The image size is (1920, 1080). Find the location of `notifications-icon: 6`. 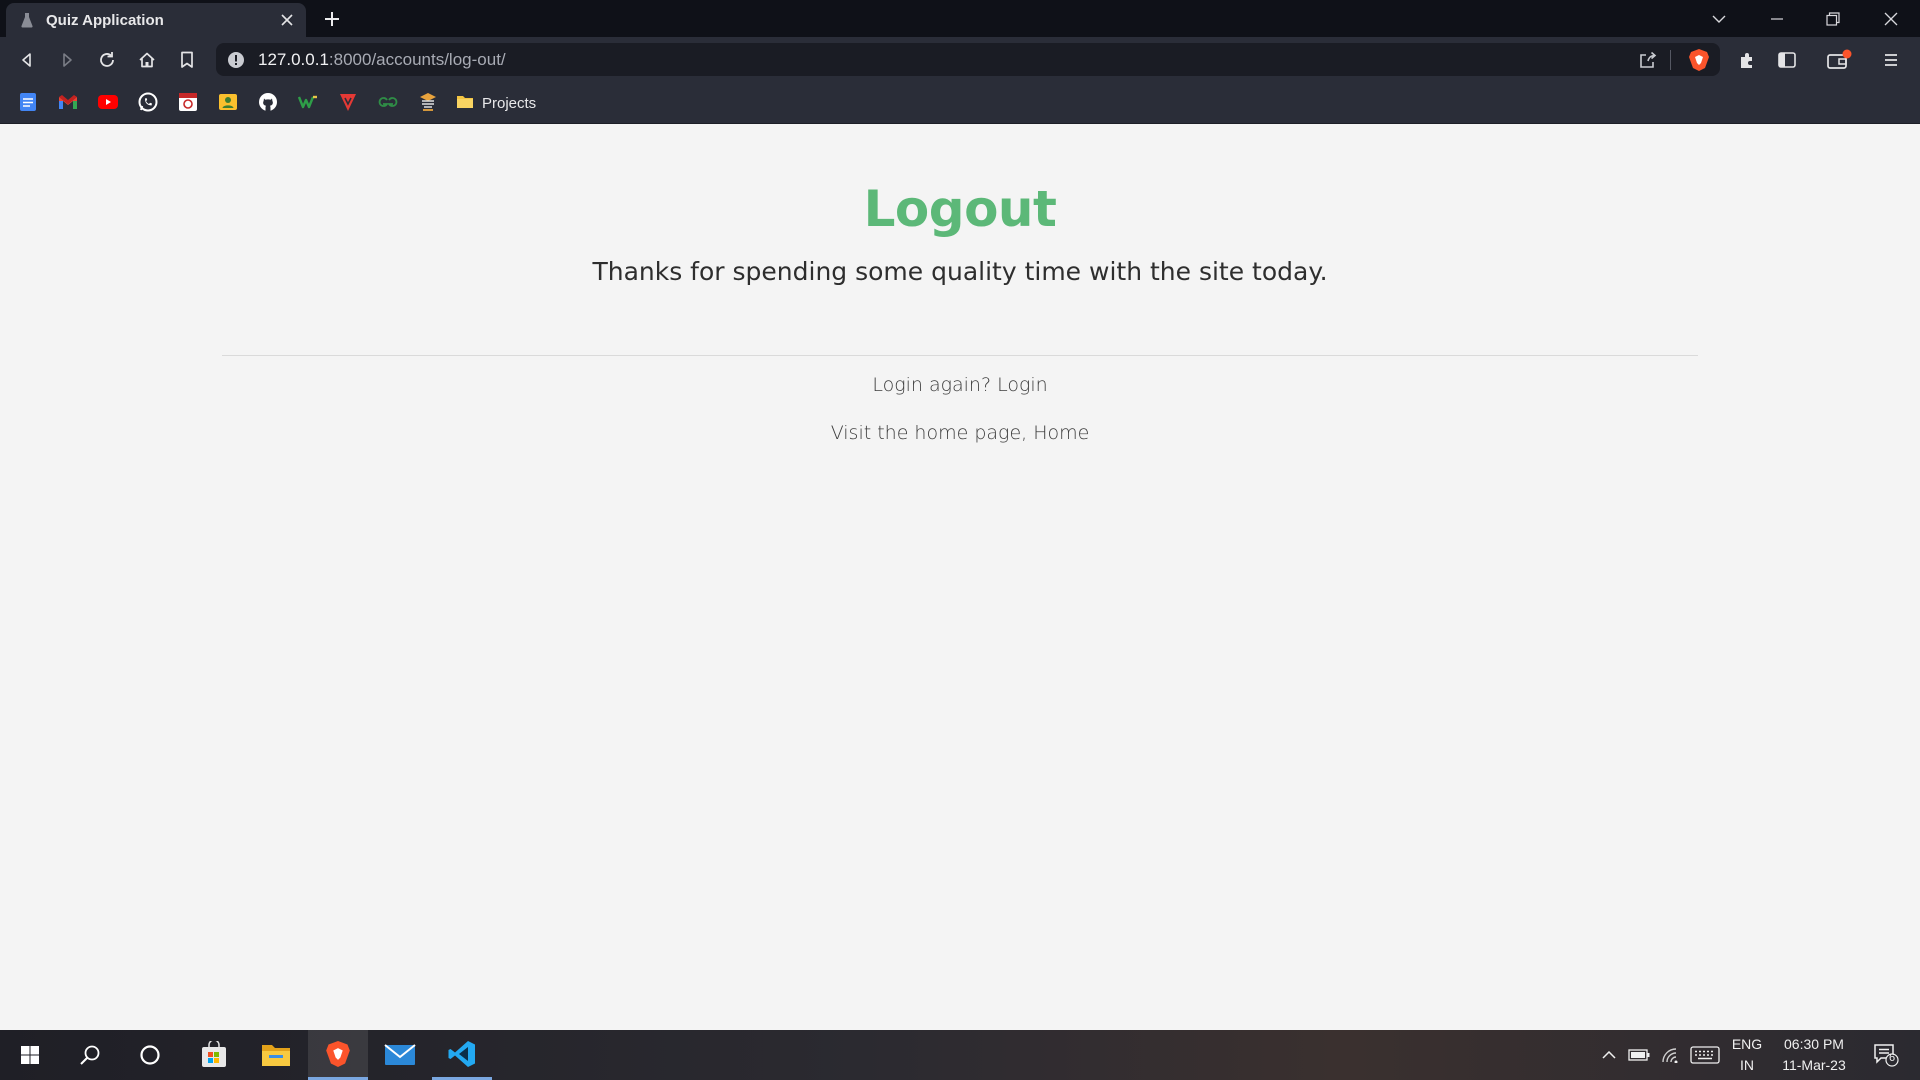

notifications-icon: 6 is located at coordinates (1886, 1055).